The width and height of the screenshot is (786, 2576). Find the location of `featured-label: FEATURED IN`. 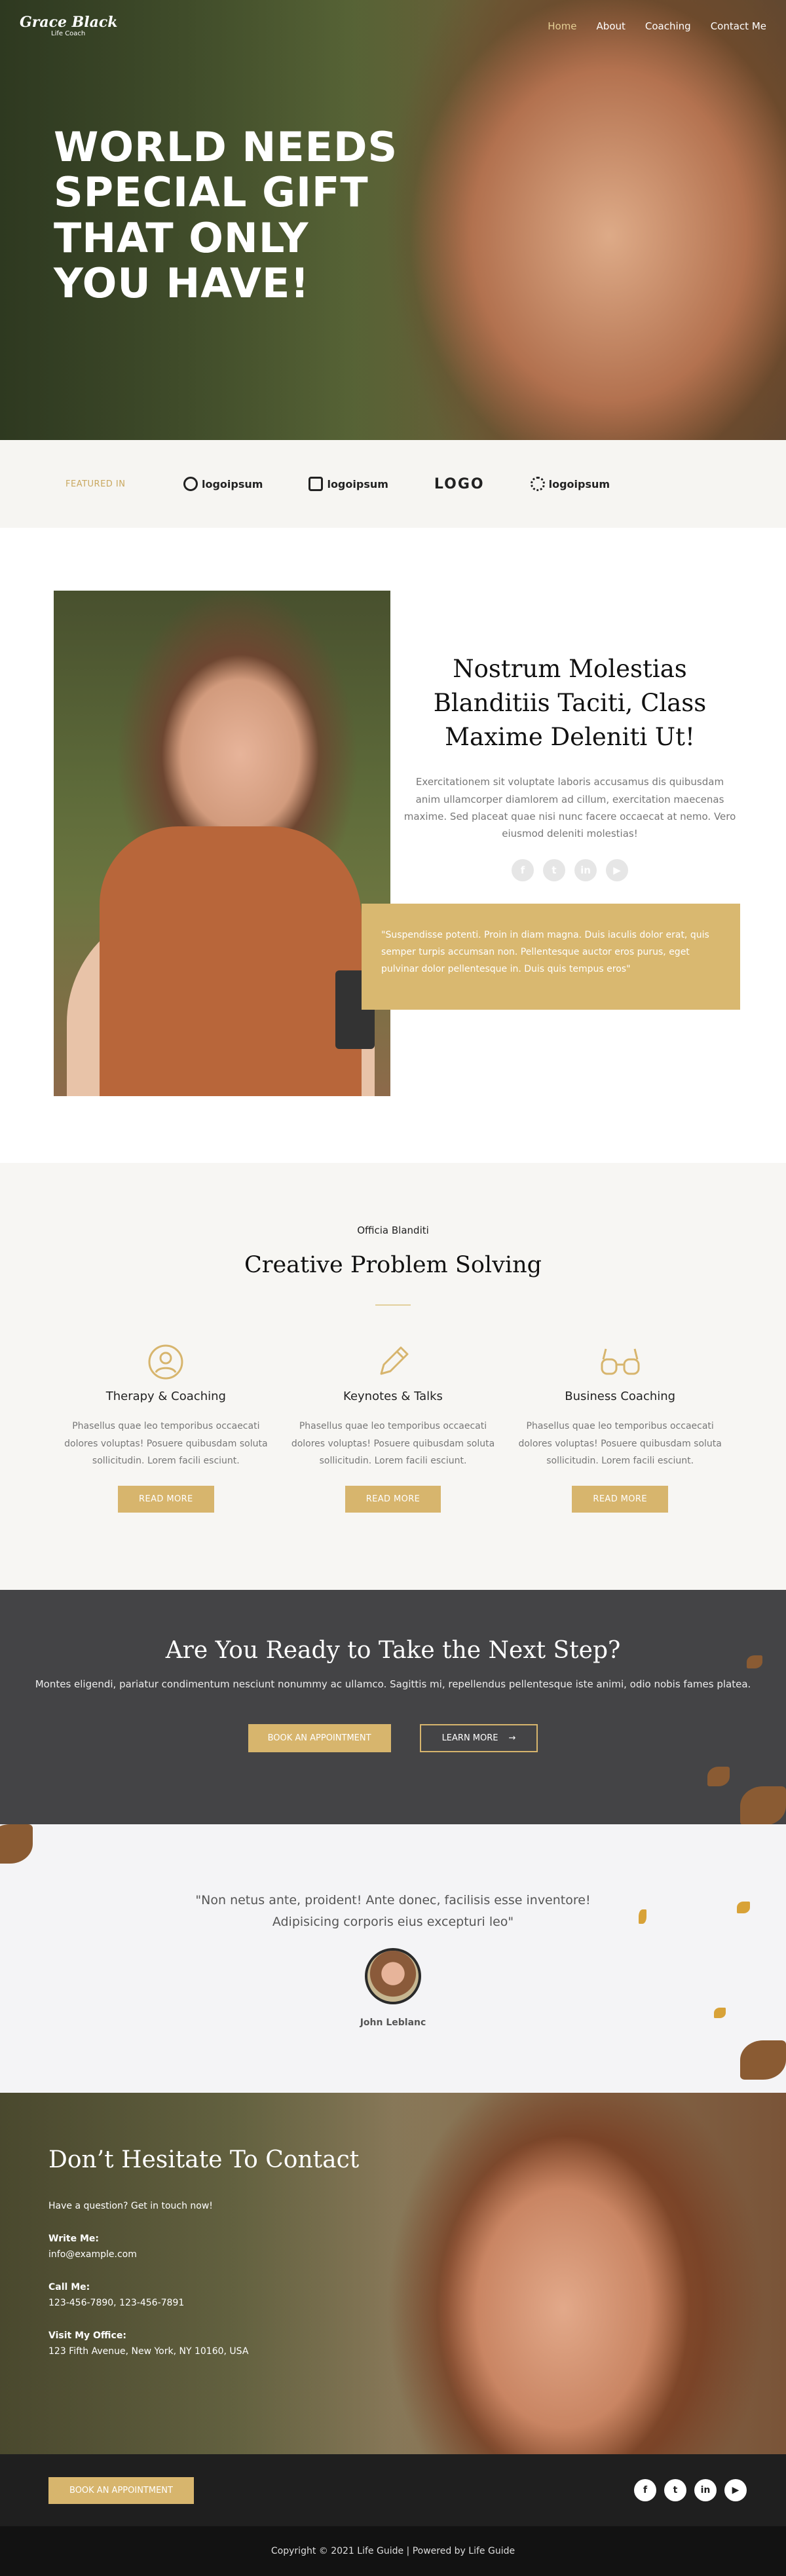

featured-label: FEATURED IN is located at coordinates (96, 484).